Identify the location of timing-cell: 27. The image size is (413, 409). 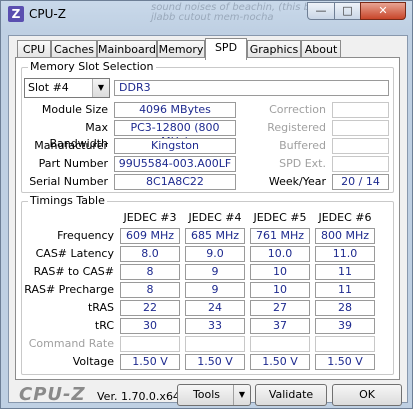
(280, 308).